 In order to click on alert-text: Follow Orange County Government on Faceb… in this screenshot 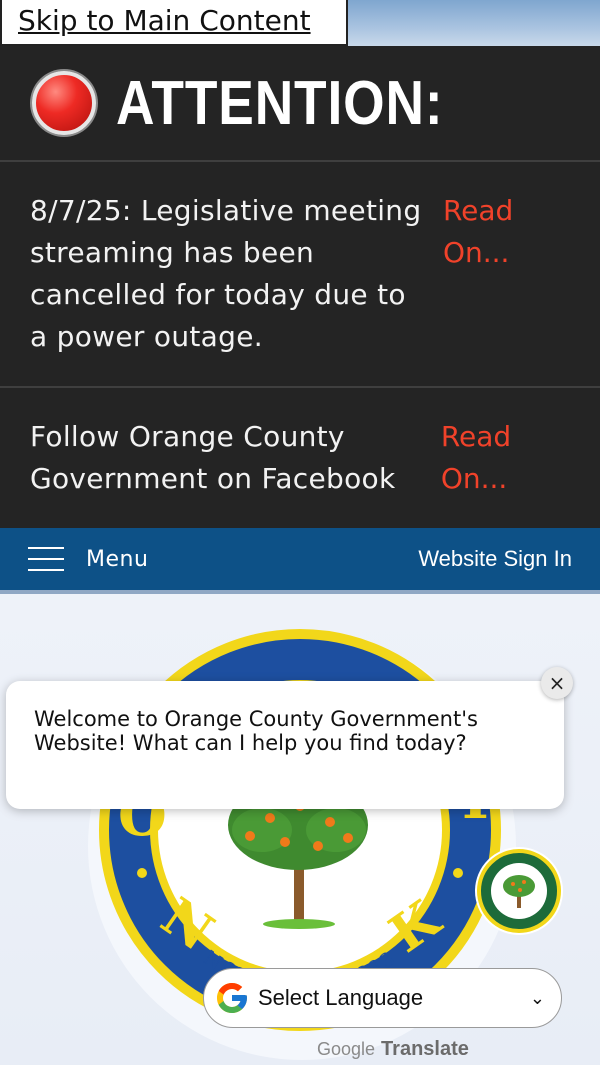, I will do `click(213, 457)`.